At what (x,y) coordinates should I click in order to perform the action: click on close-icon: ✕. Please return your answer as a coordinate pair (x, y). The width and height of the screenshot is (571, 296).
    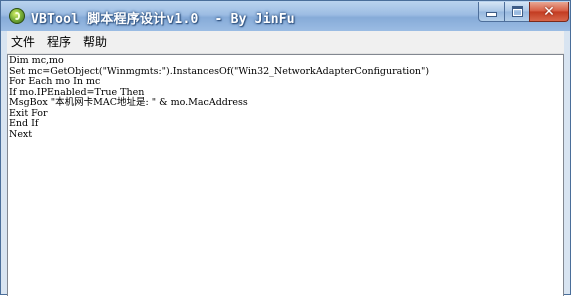
    Looking at the image, I should click on (549, 11).